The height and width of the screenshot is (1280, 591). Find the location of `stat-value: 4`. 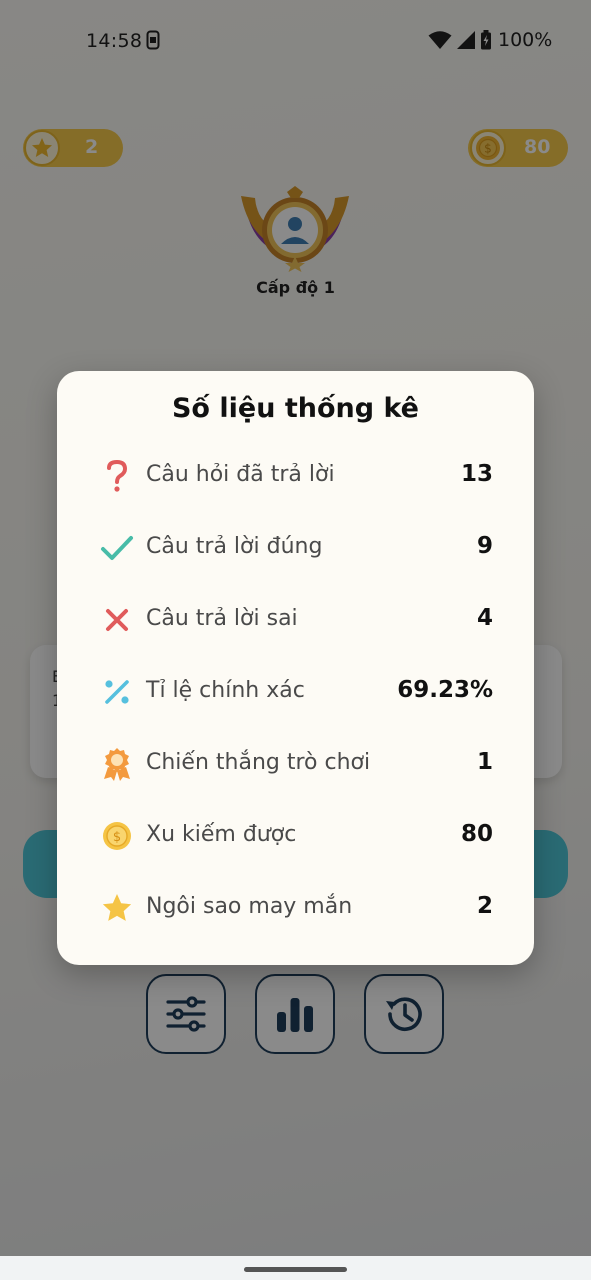

stat-value: 4 is located at coordinates (484, 618).